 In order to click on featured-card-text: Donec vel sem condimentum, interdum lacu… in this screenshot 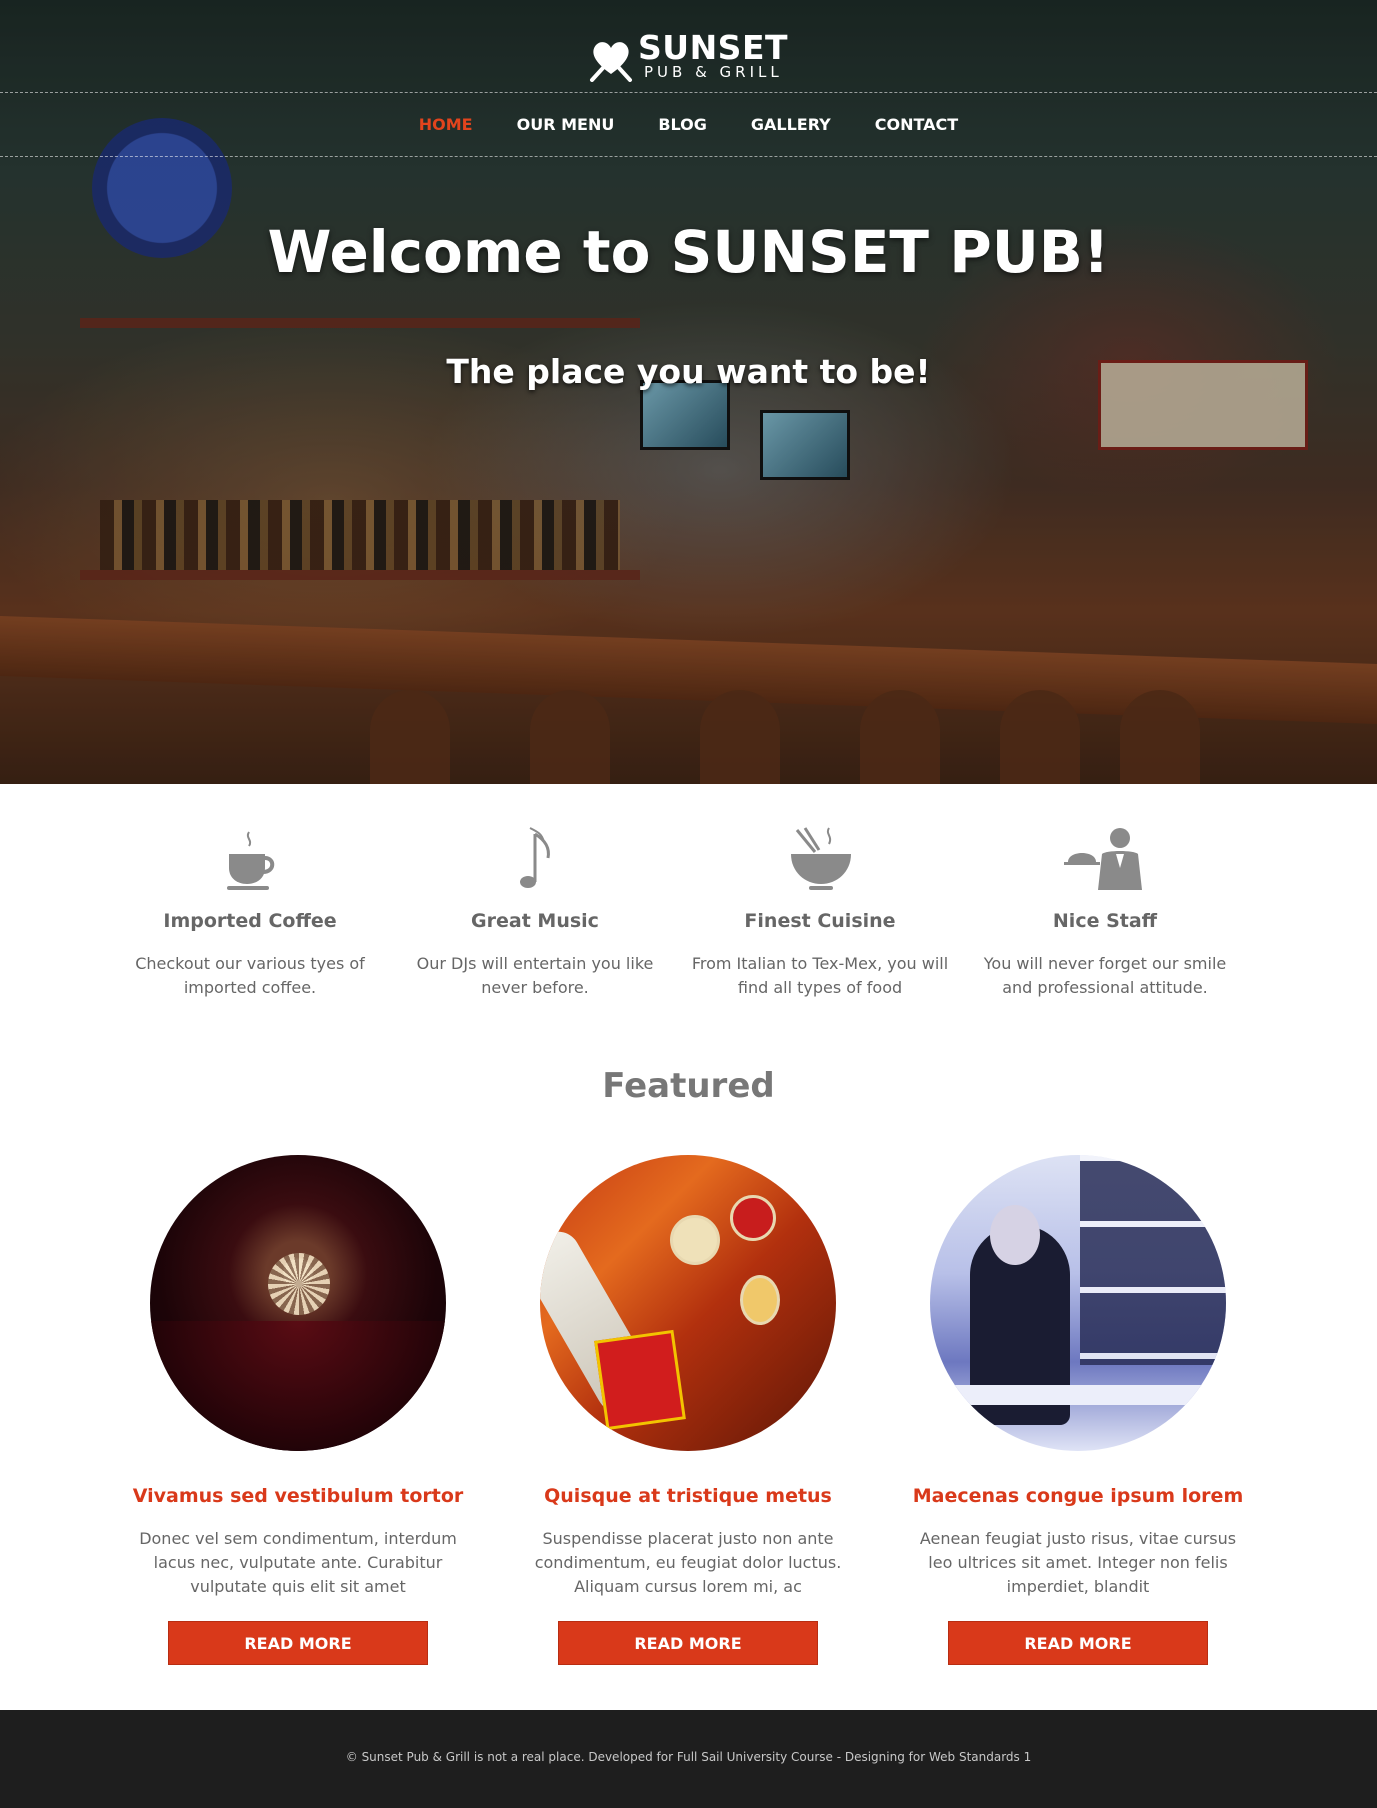, I will do `click(298, 1562)`.